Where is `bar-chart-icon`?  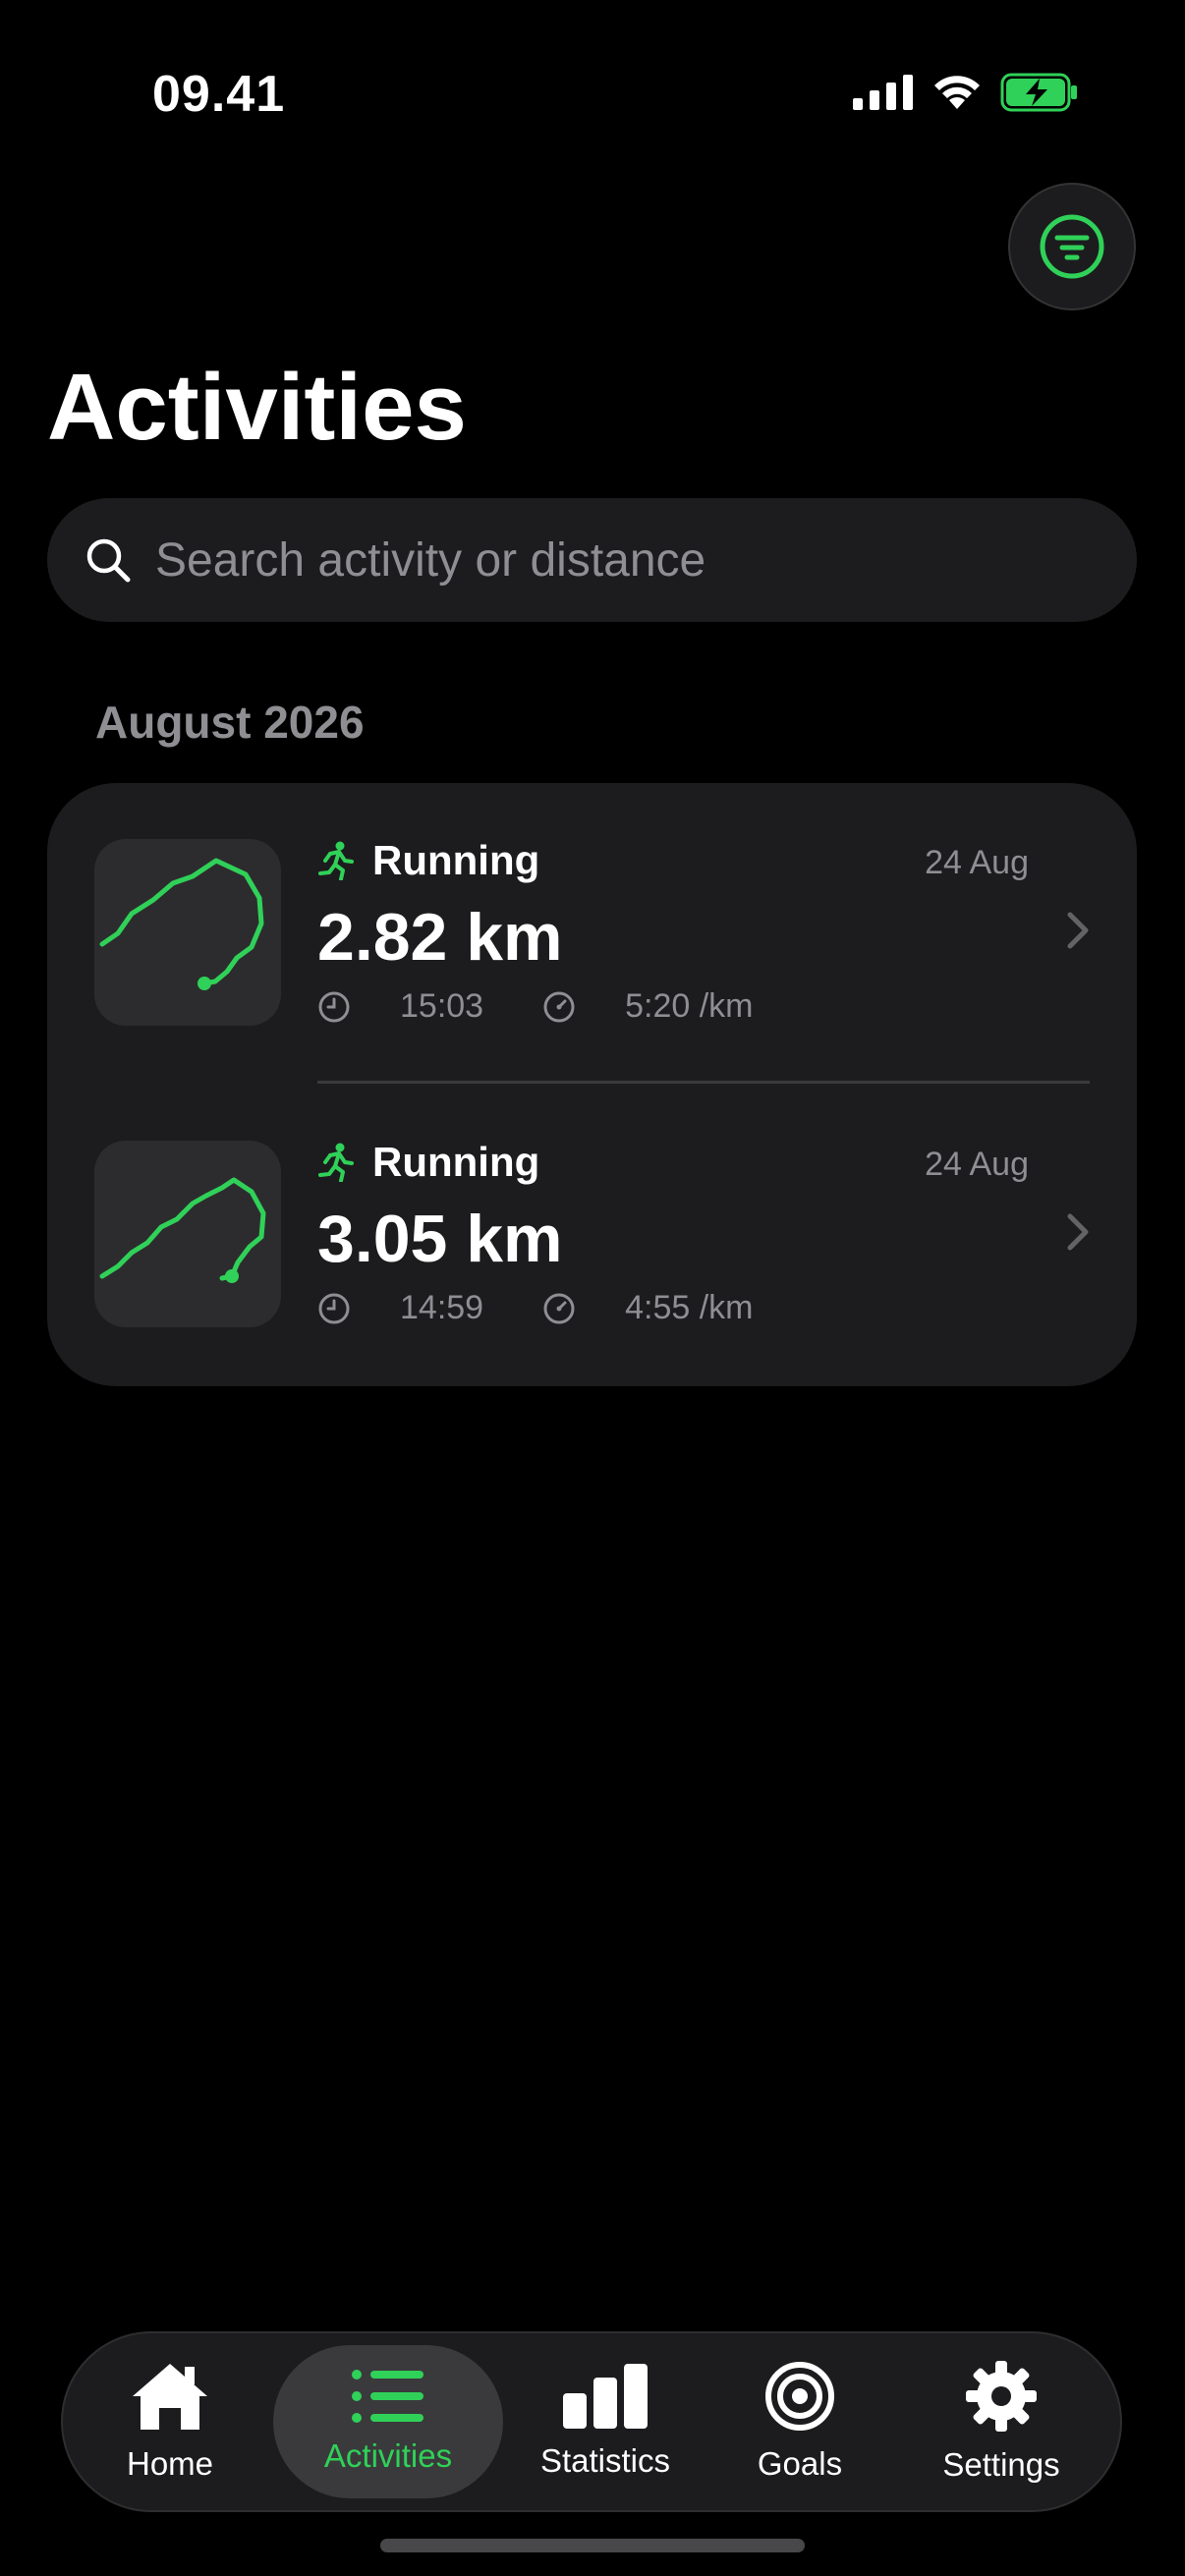 bar-chart-icon is located at coordinates (606, 2396).